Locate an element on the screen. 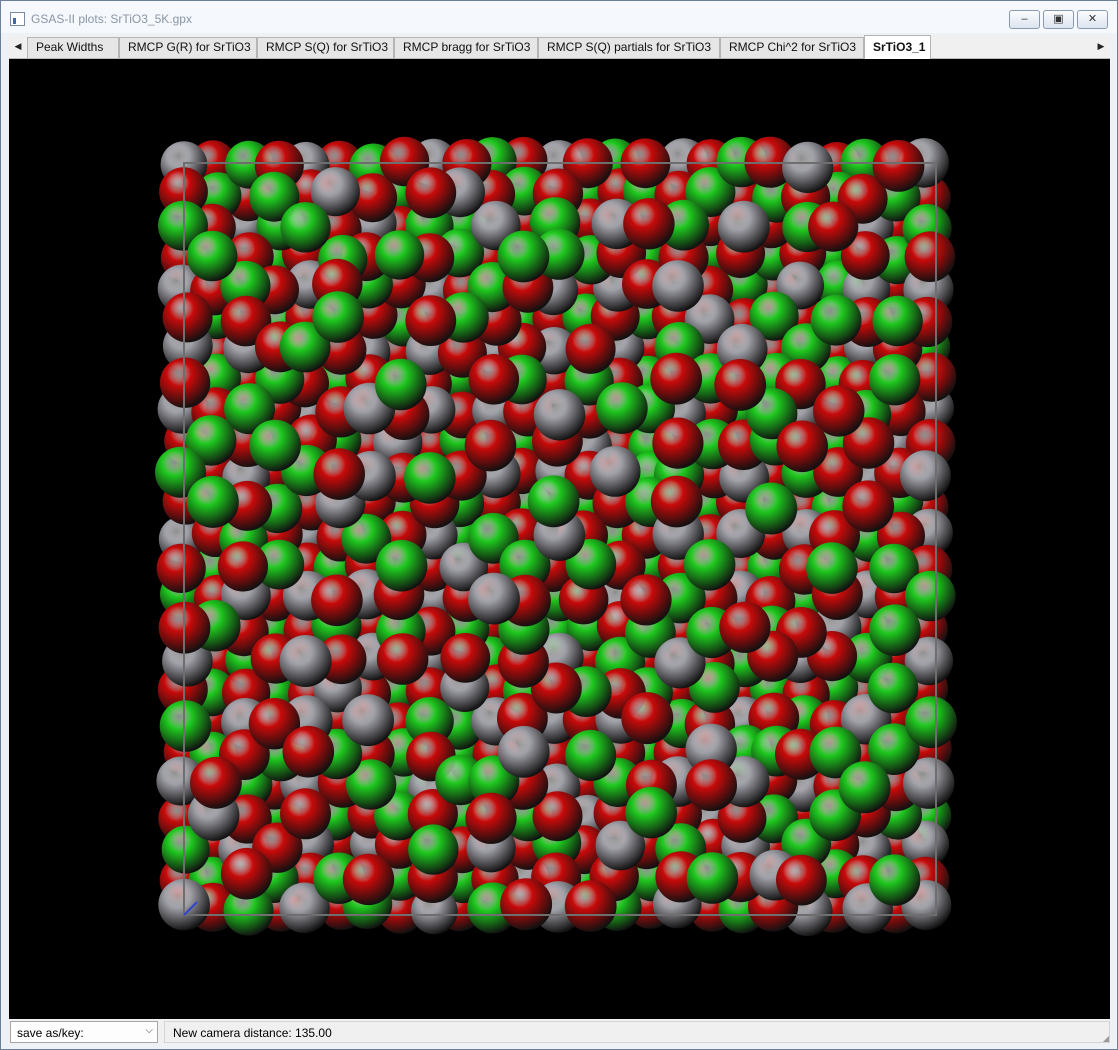 The image size is (1118, 1050). status-message-pane: New camera distance: 135.00 is located at coordinates (637, 1032).